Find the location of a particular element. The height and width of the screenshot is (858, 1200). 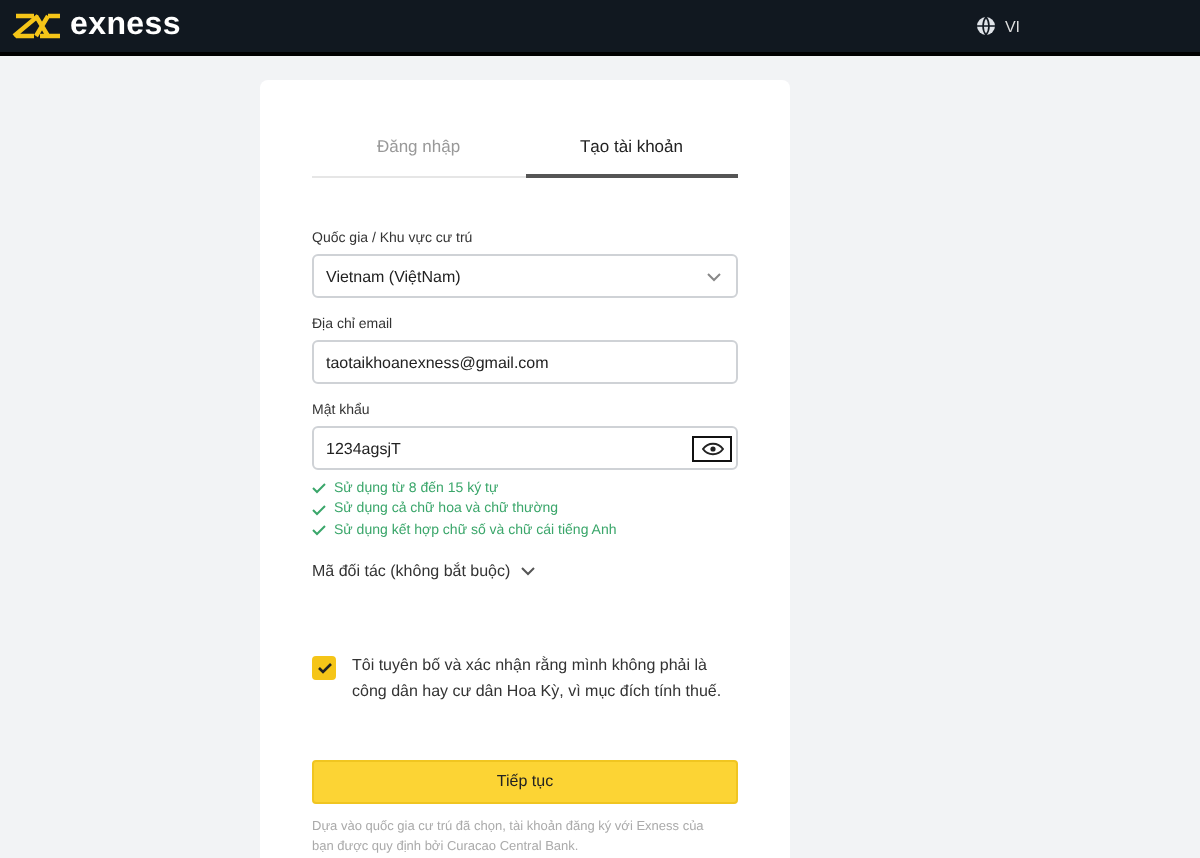

language-button: VI is located at coordinates (998, 26).